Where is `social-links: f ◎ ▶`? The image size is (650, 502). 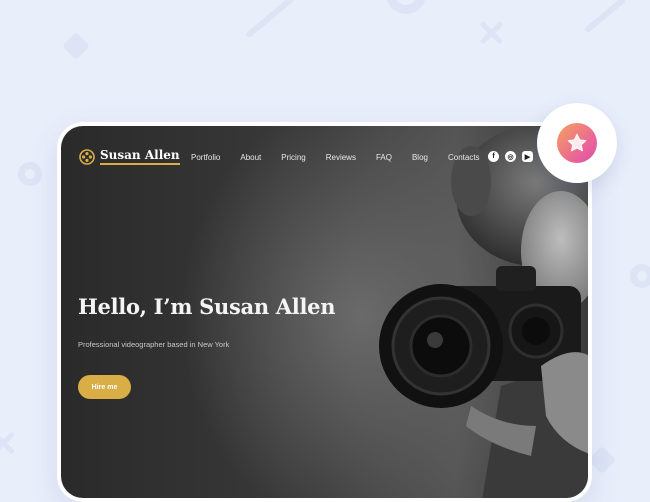 social-links: f ◎ ▶ is located at coordinates (510, 156).